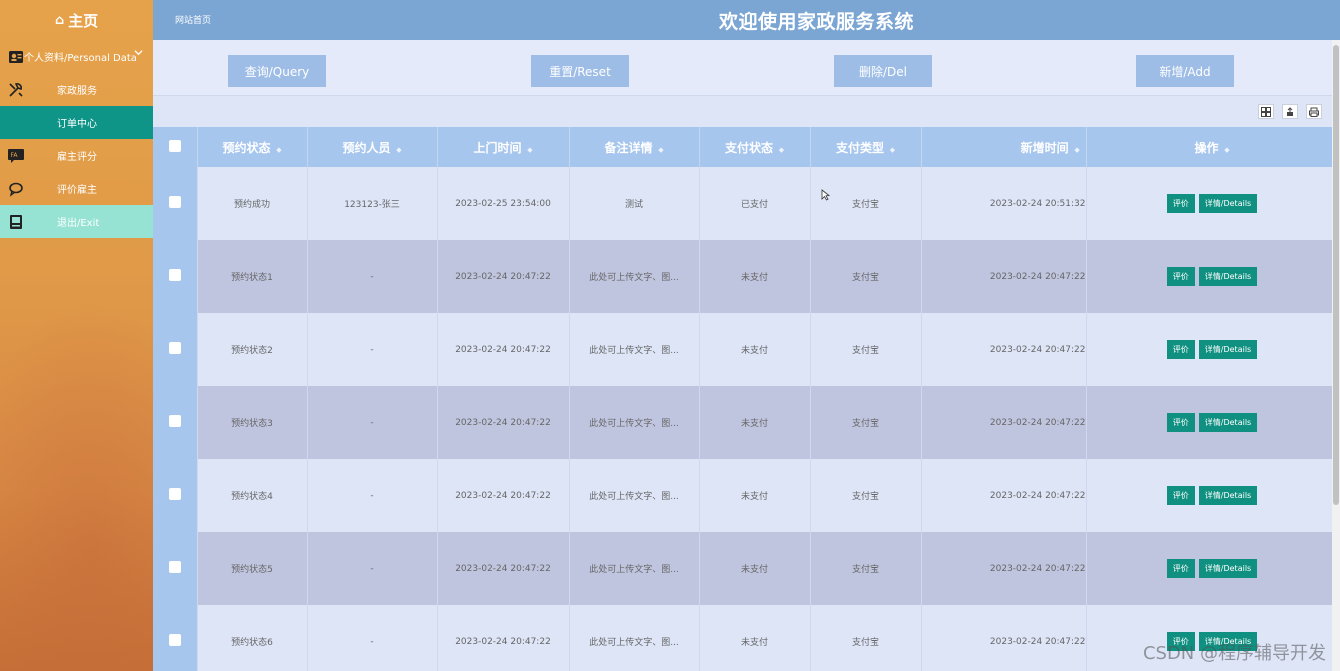 This screenshot has height=671, width=1340. I want to click on delete-button: 删除/Del, so click(883, 71).